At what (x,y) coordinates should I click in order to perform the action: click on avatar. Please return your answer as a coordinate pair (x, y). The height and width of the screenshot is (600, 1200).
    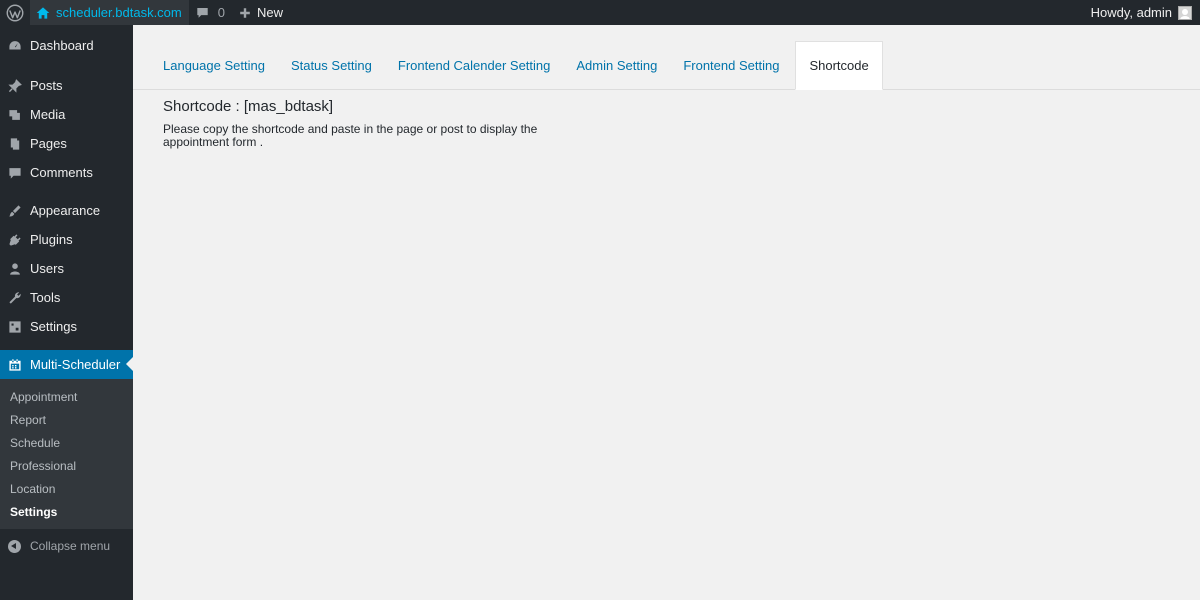
    Looking at the image, I should click on (1185, 12).